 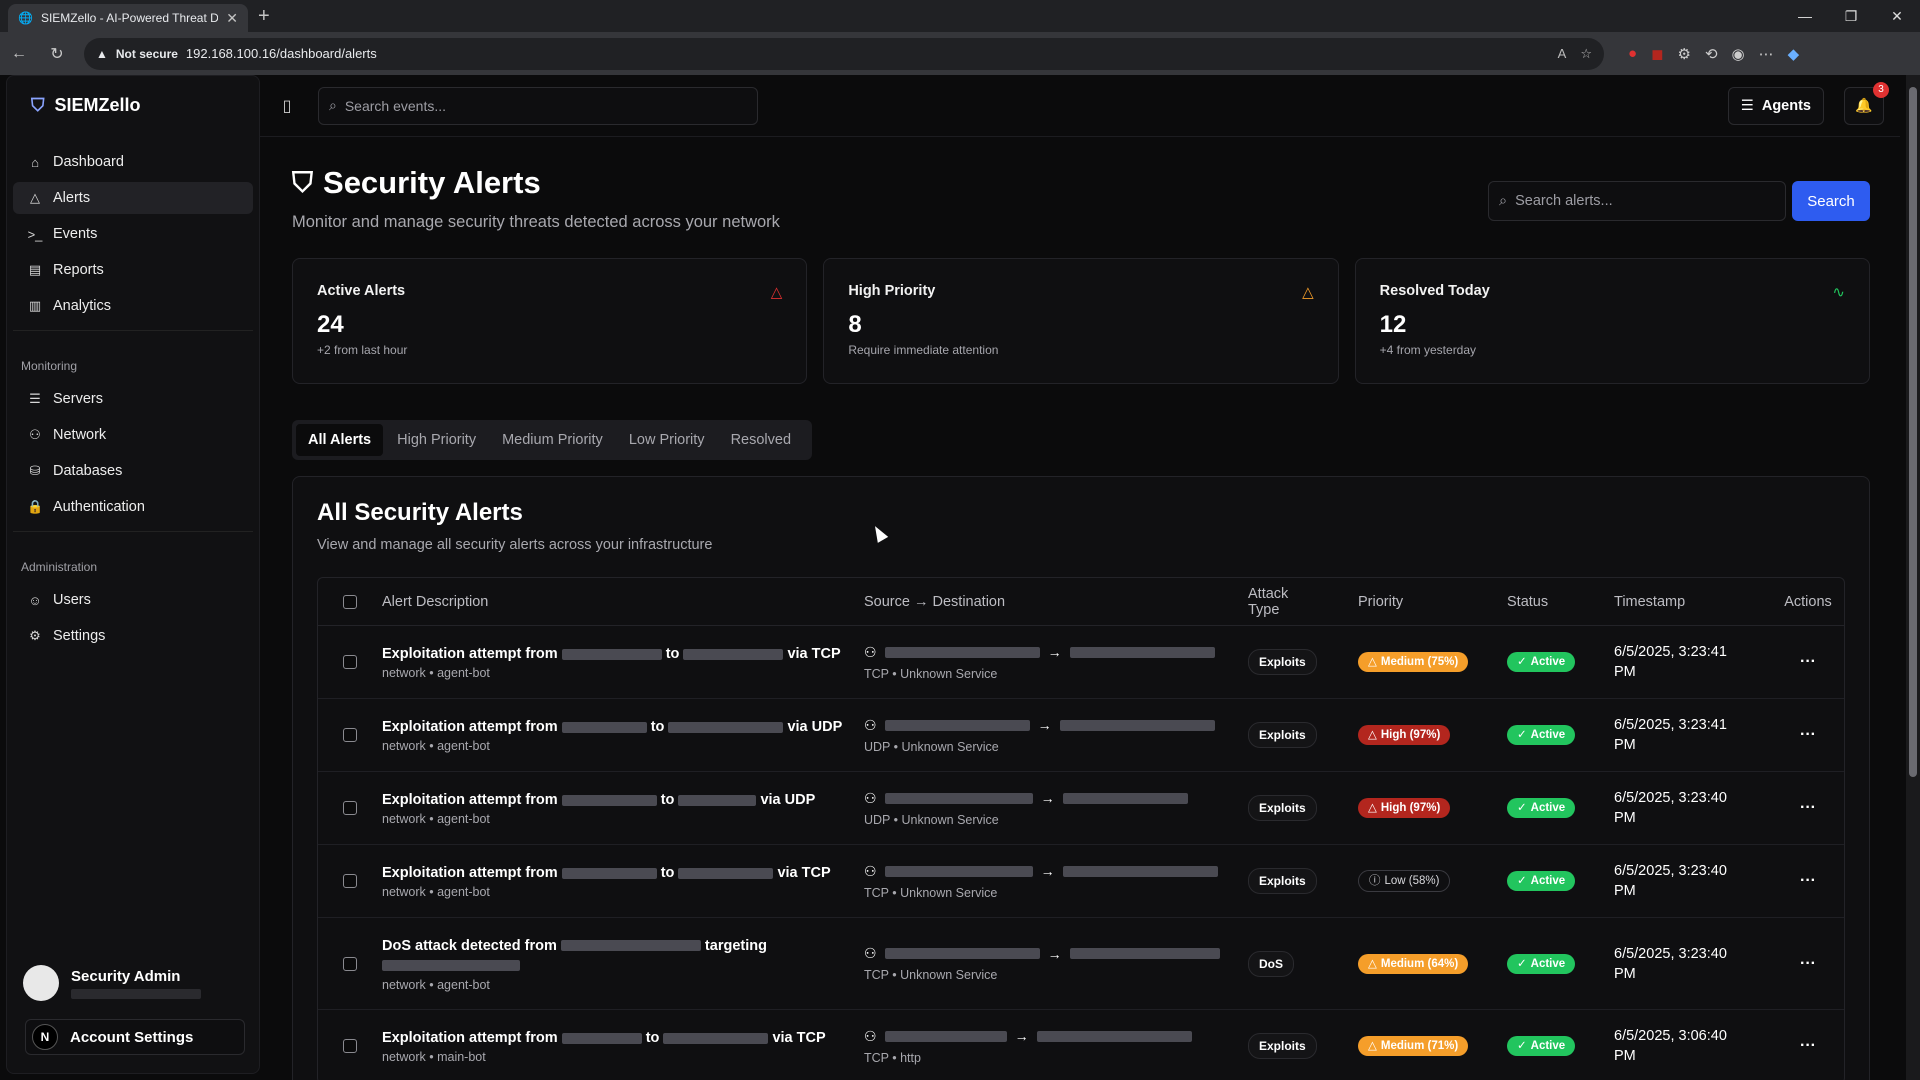 What do you see at coordinates (133, 306) in the screenshot?
I see `sidebar-item-analytics: ▥ Analytics` at bounding box center [133, 306].